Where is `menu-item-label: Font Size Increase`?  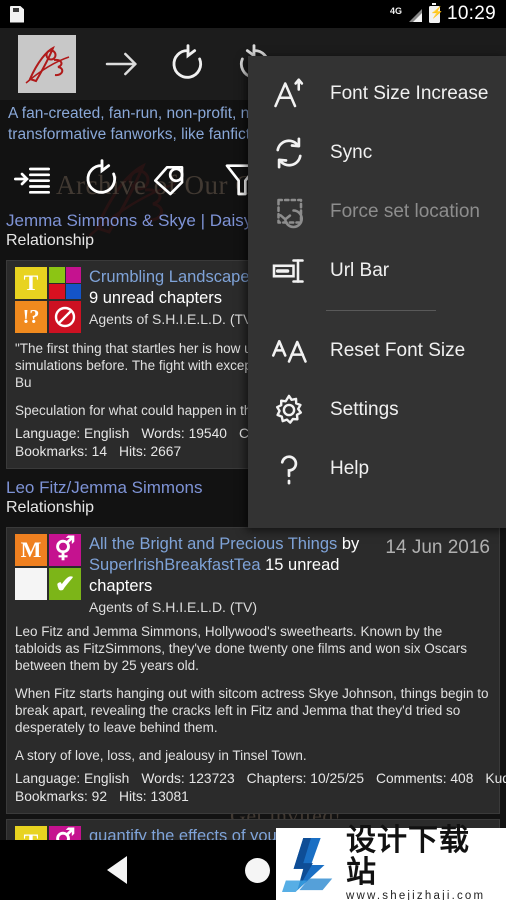
menu-item-label: Font Size Increase is located at coordinates (409, 93).